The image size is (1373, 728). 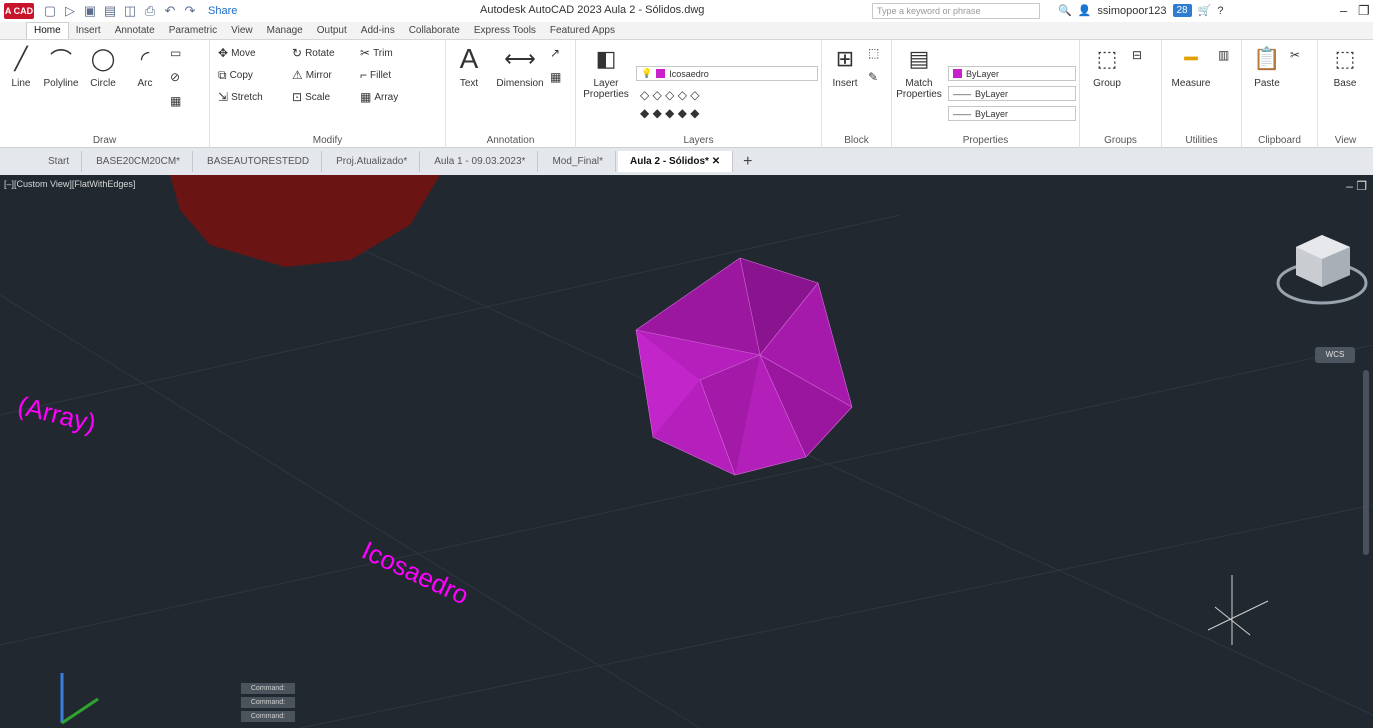 What do you see at coordinates (1279, 140) in the screenshot?
I see `clipboard-panel-title: Clipboard` at bounding box center [1279, 140].